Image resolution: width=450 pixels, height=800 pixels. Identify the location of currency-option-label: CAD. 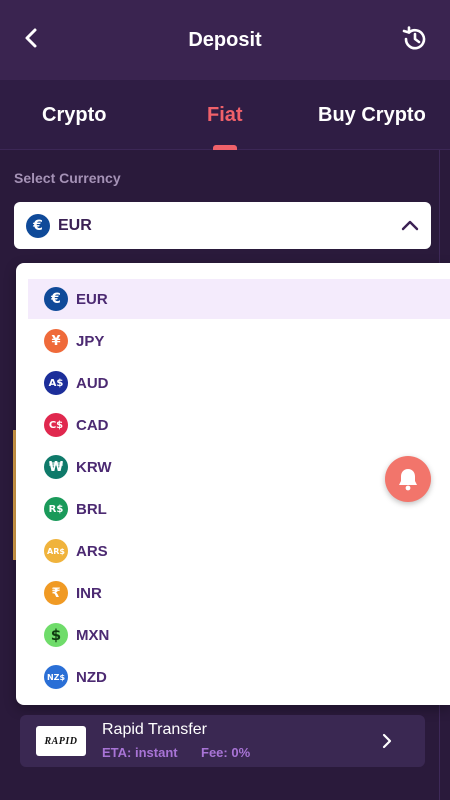
(92, 425).